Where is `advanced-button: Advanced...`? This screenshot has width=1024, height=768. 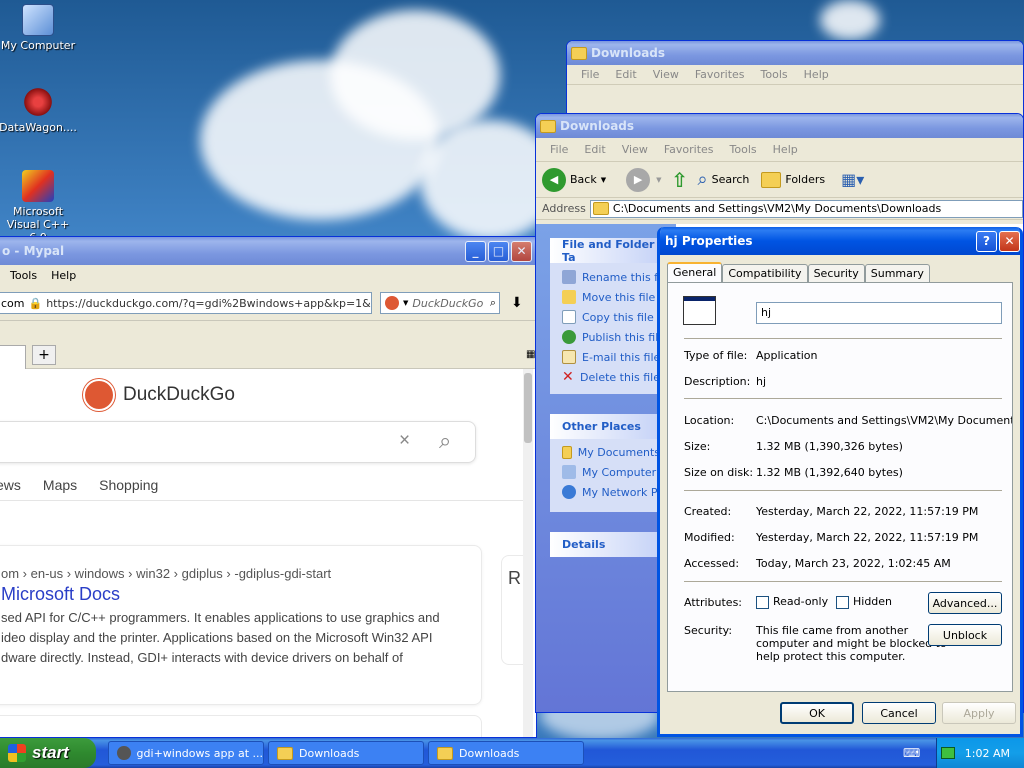
advanced-button: Advanced... is located at coordinates (965, 603).